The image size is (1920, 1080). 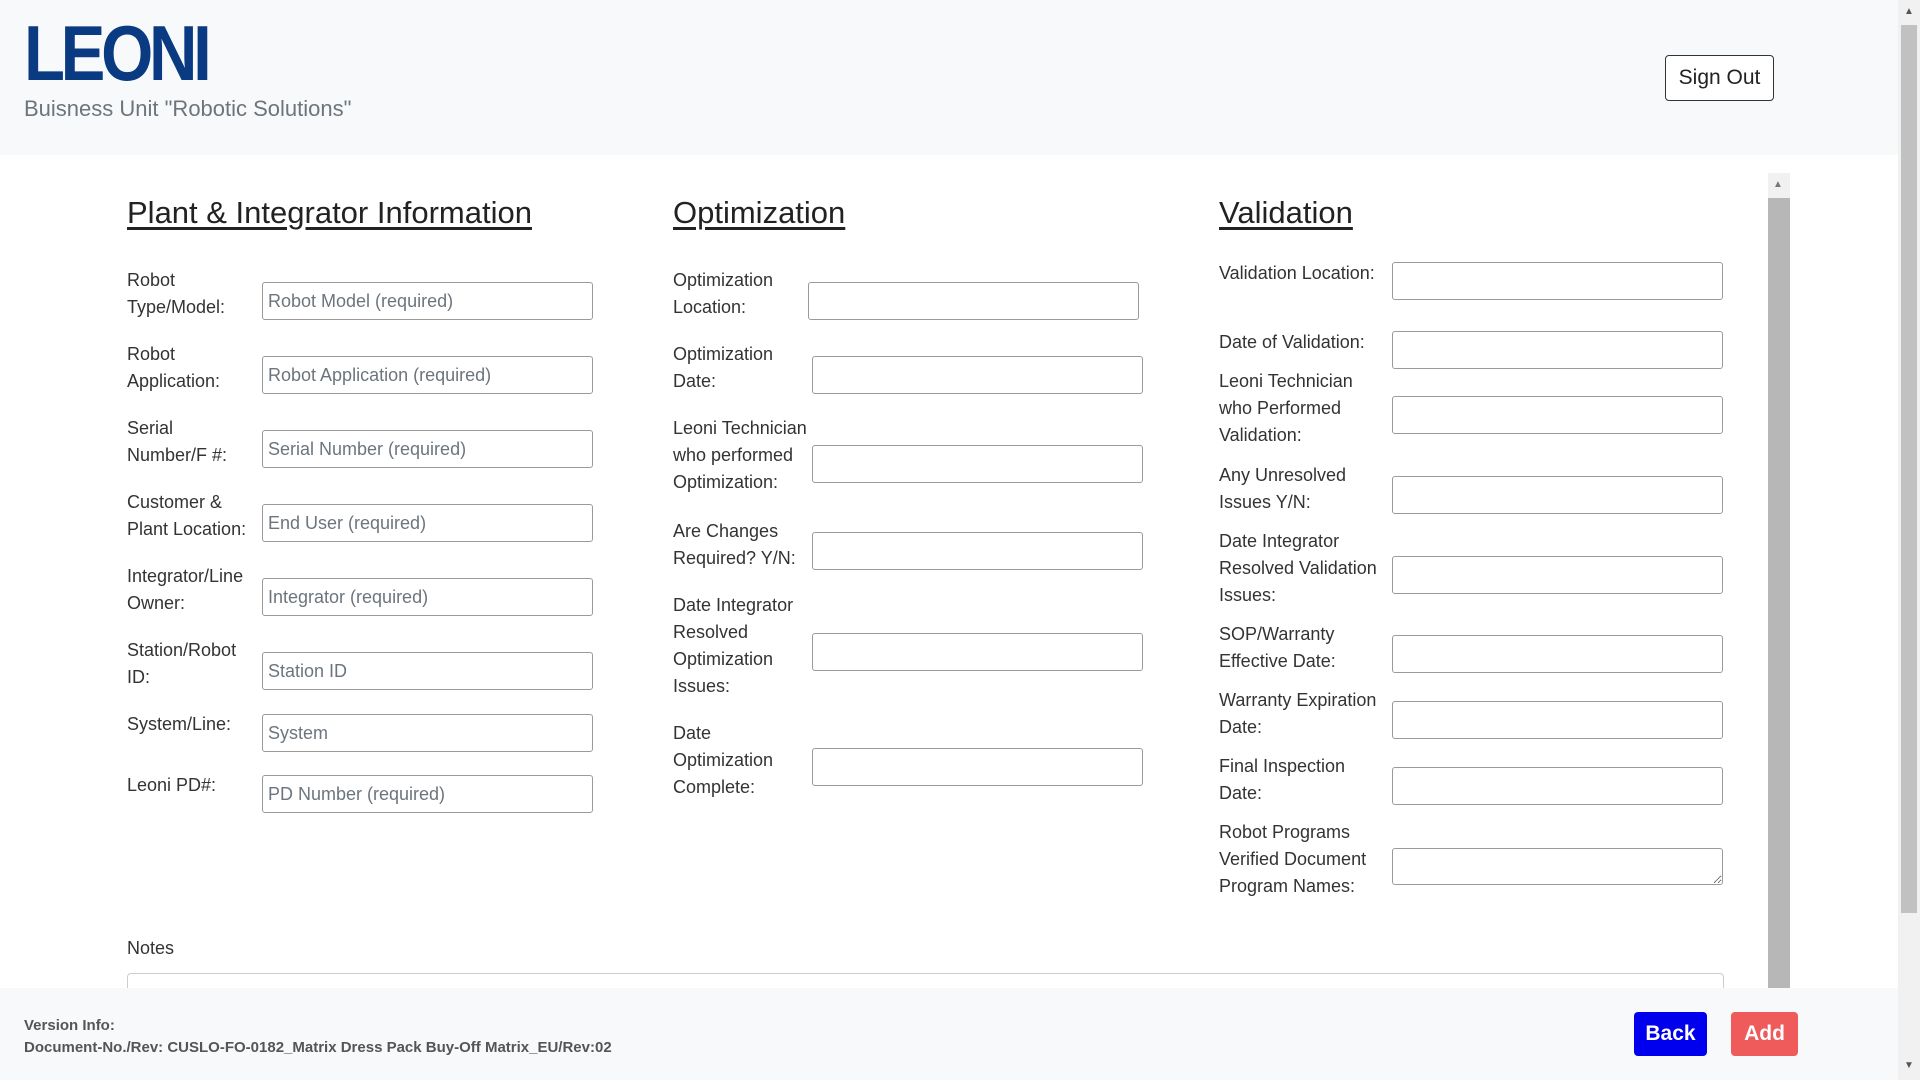 I want to click on page-scrollbar: ▲ ▼, so click(x=1909, y=540).